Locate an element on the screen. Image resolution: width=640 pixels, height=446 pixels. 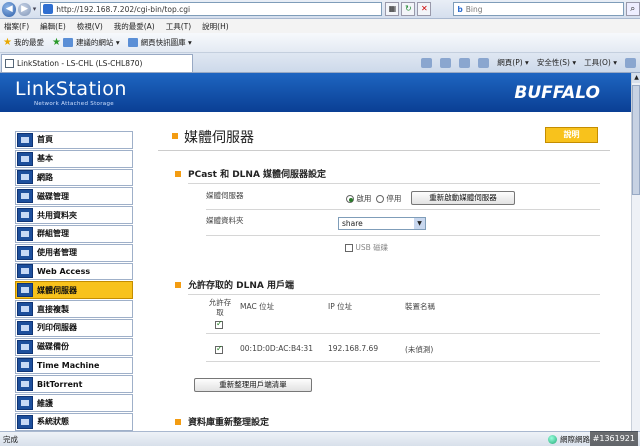
radio-enable-control is located at coordinates (350, 199).